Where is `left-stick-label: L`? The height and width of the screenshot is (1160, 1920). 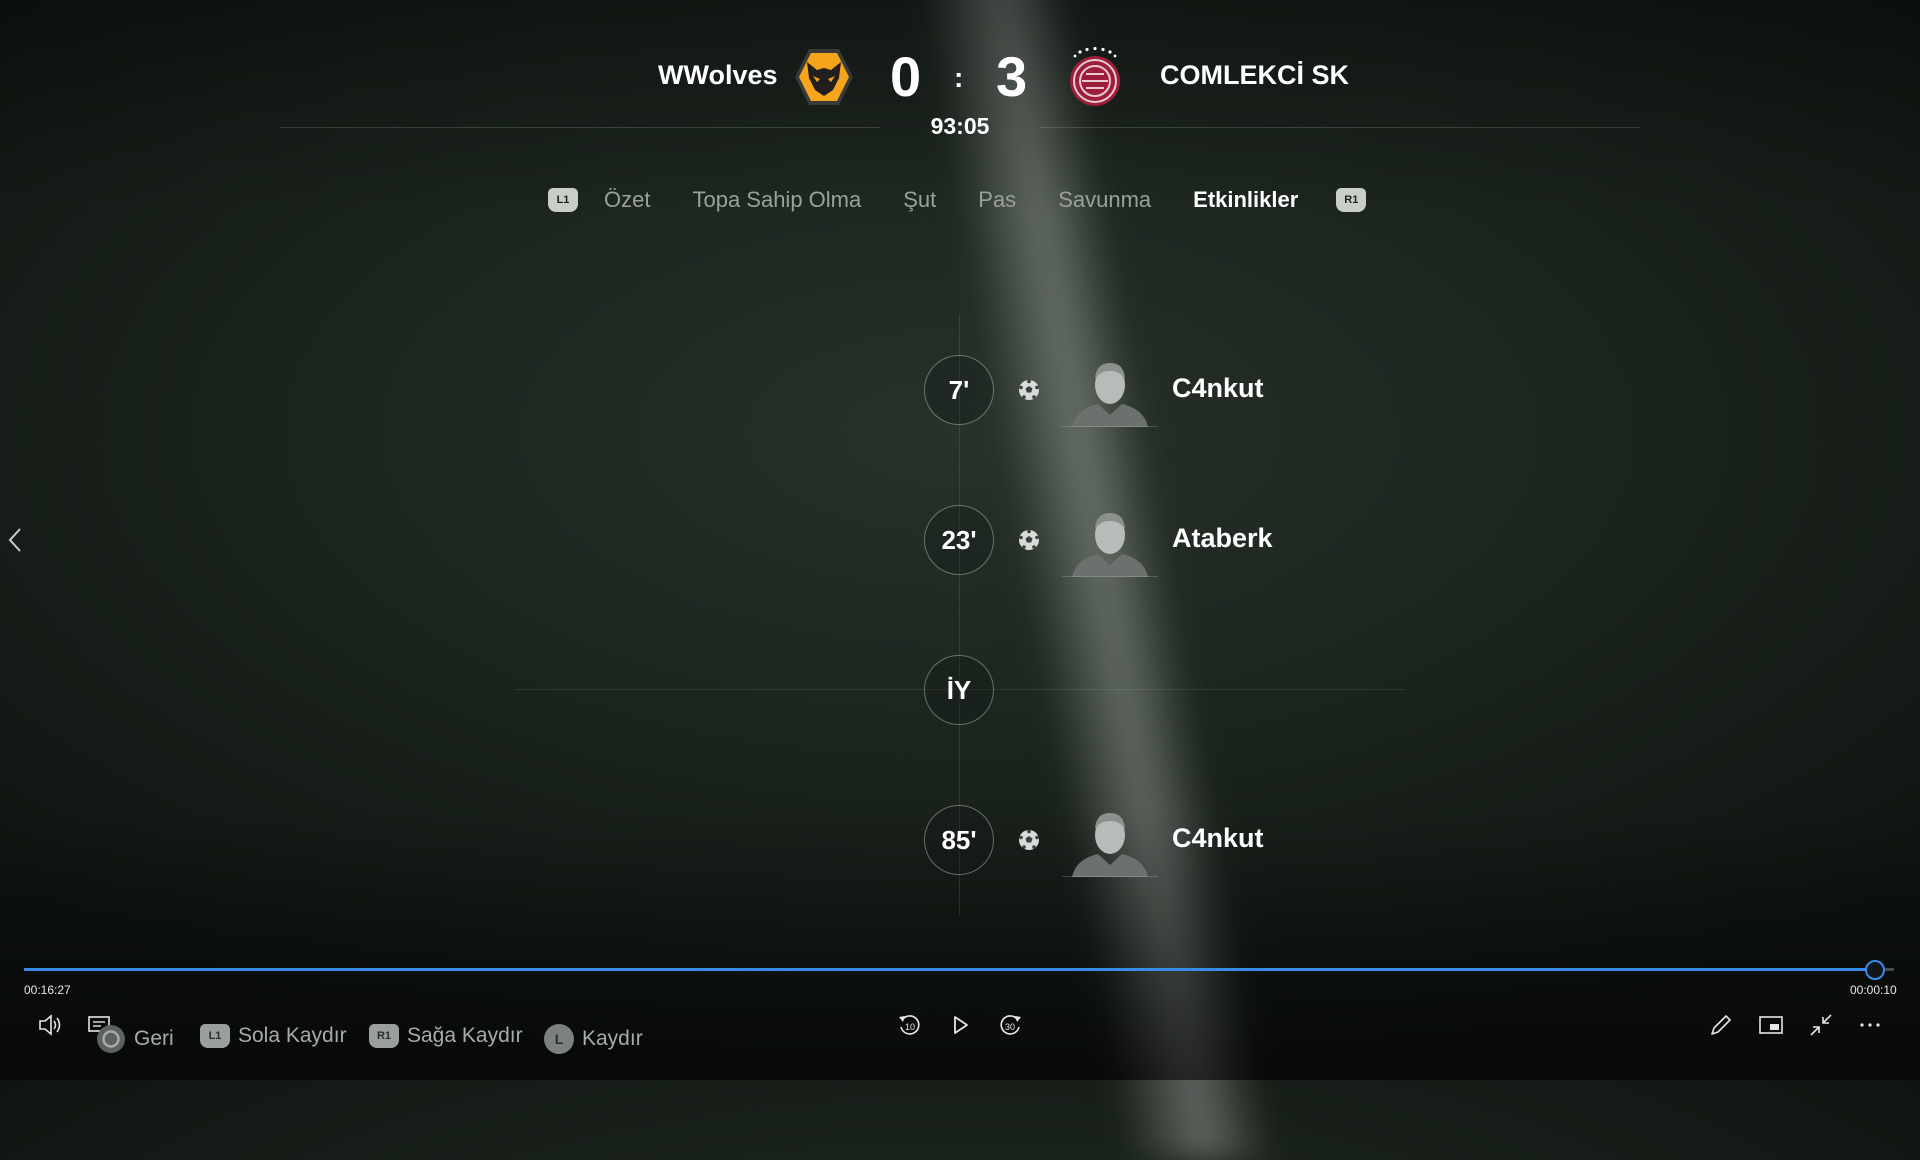 left-stick-label: L is located at coordinates (559, 1039).